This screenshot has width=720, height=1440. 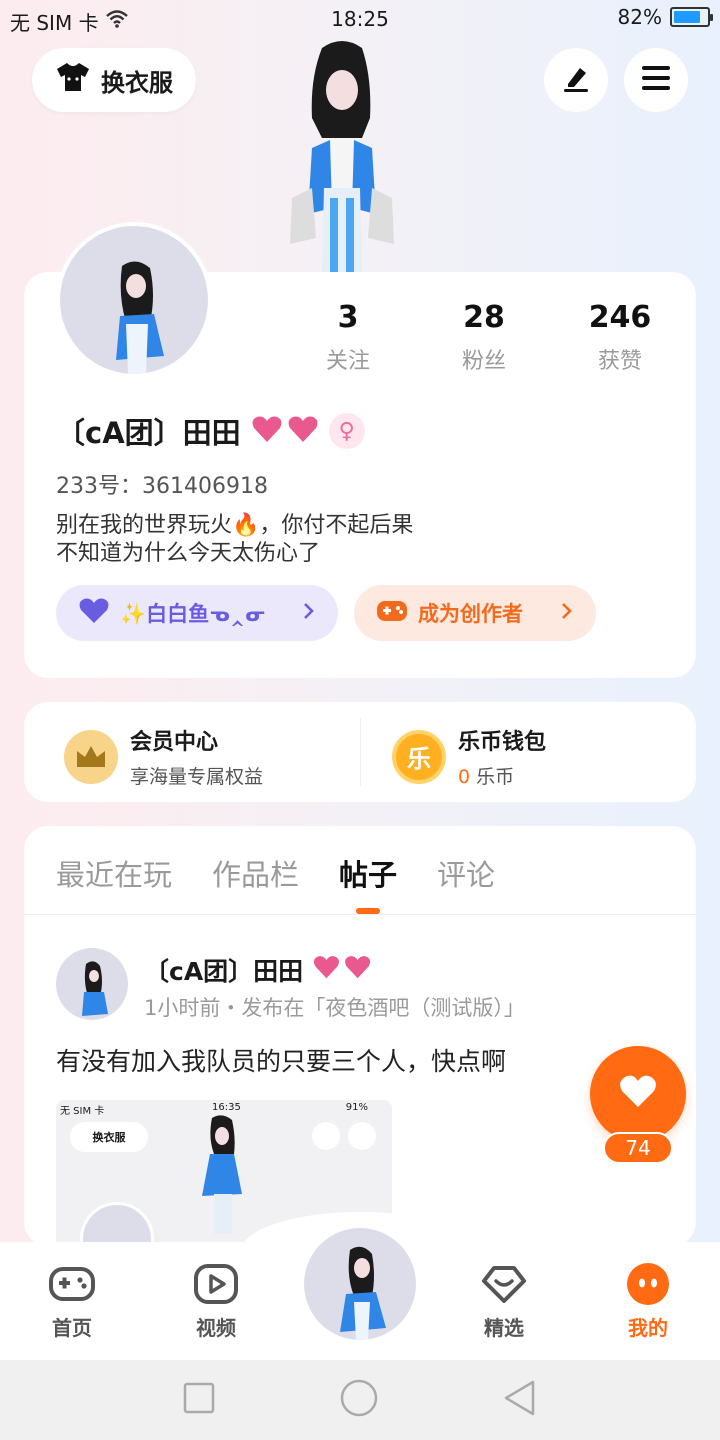 What do you see at coordinates (216, 1328) in the screenshot?
I see `nav-video-label: 视频` at bounding box center [216, 1328].